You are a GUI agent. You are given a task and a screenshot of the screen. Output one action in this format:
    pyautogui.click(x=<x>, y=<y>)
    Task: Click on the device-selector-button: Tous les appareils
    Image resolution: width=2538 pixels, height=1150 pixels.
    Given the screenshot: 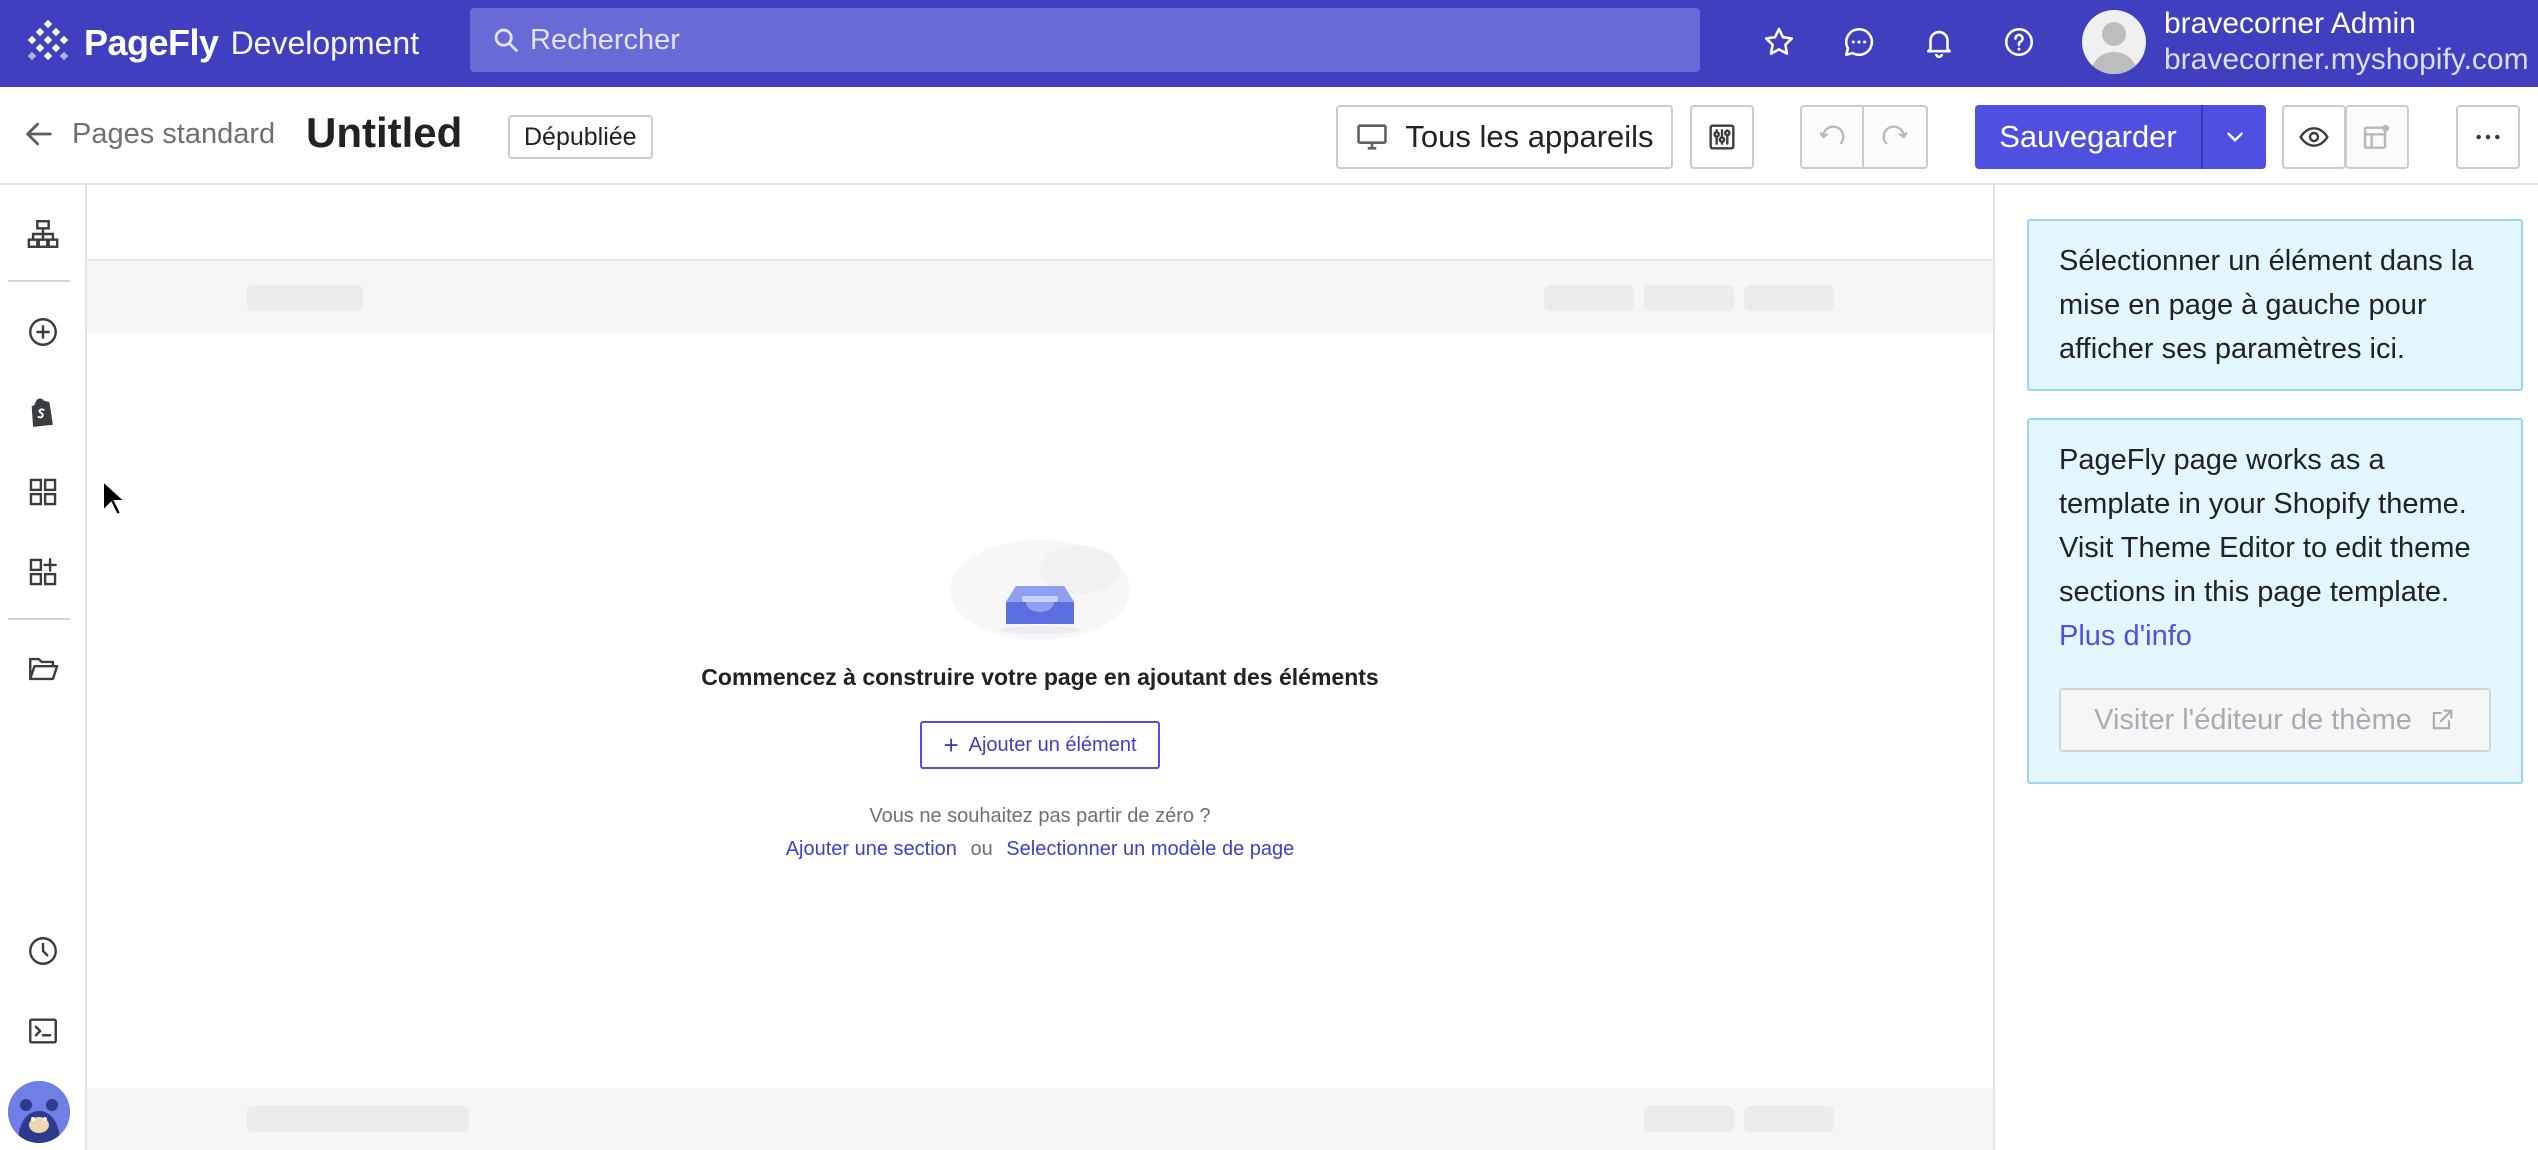 What is the action you would take?
    pyautogui.click(x=1504, y=137)
    